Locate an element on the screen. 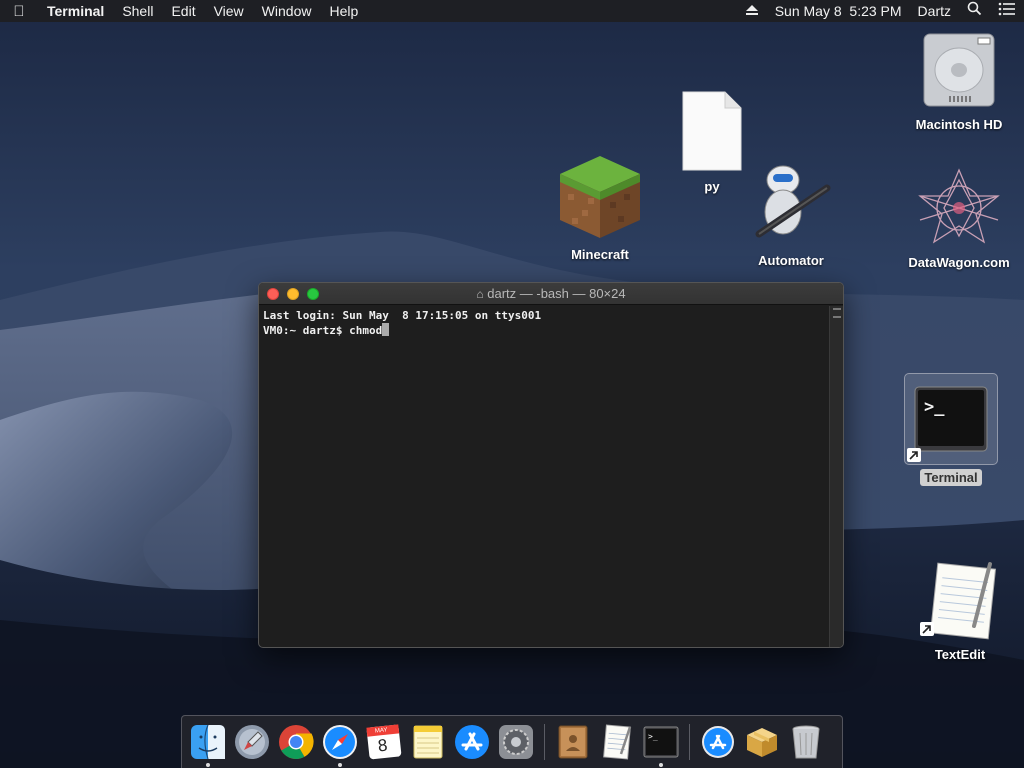 The height and width of the screenshot is (768, 1024). notes-icon is located at coordinates (428, 742).